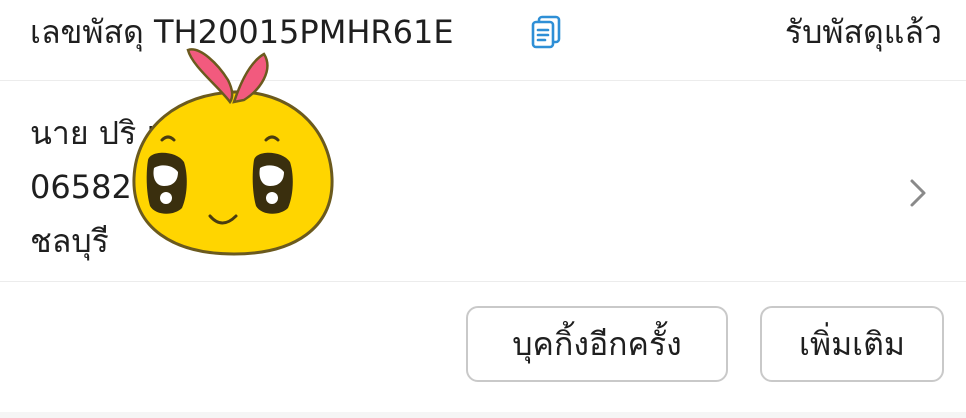 The width and height of the screenshot is (966, 418). I want to click on cute-chick-sticker, so click(234, 151).